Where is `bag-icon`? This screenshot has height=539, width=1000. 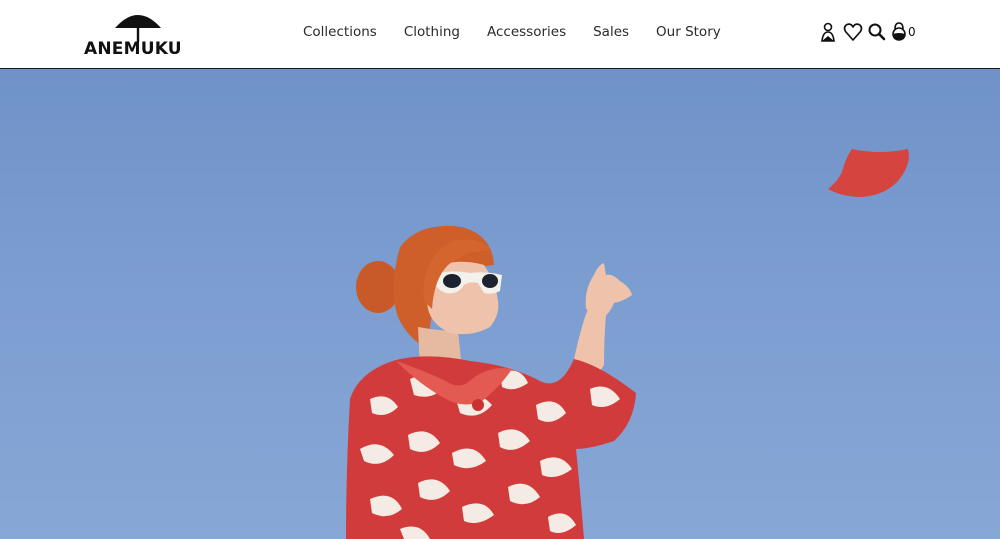
bag-icon is located at coordinates (899, 32).